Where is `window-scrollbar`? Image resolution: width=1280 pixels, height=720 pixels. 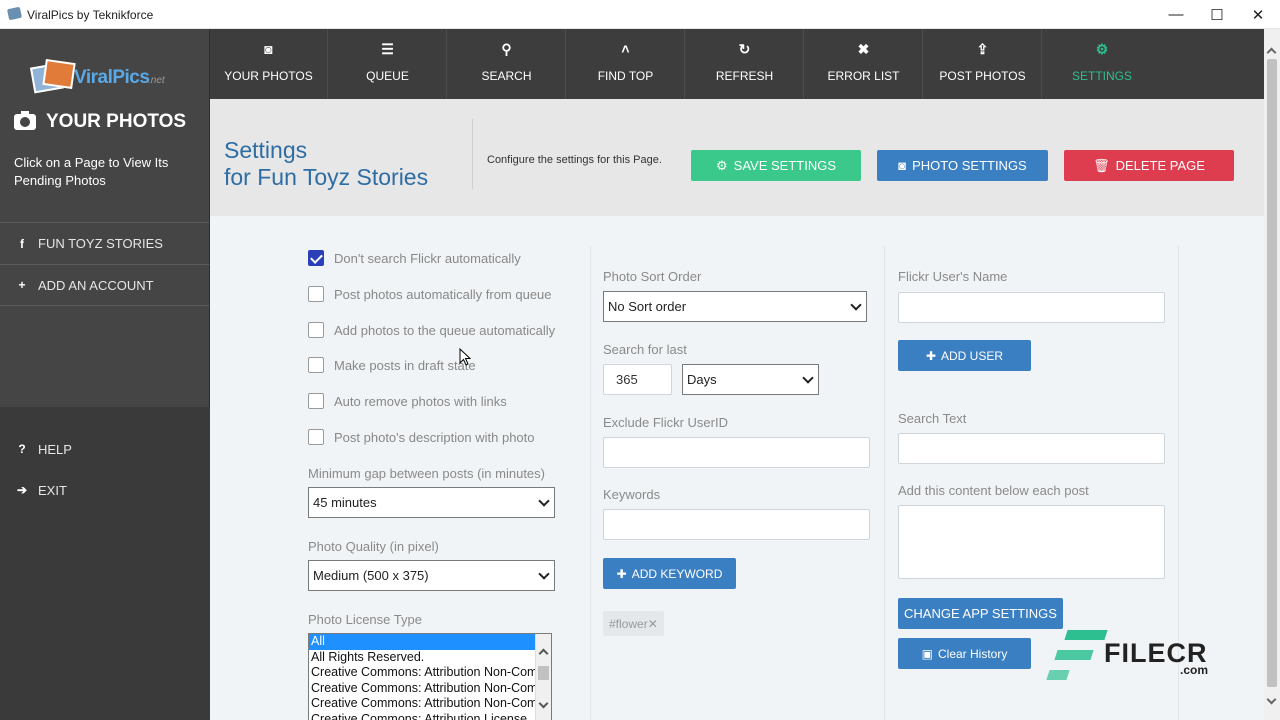 window-scrollbar is located at coordinates (1272, 374).